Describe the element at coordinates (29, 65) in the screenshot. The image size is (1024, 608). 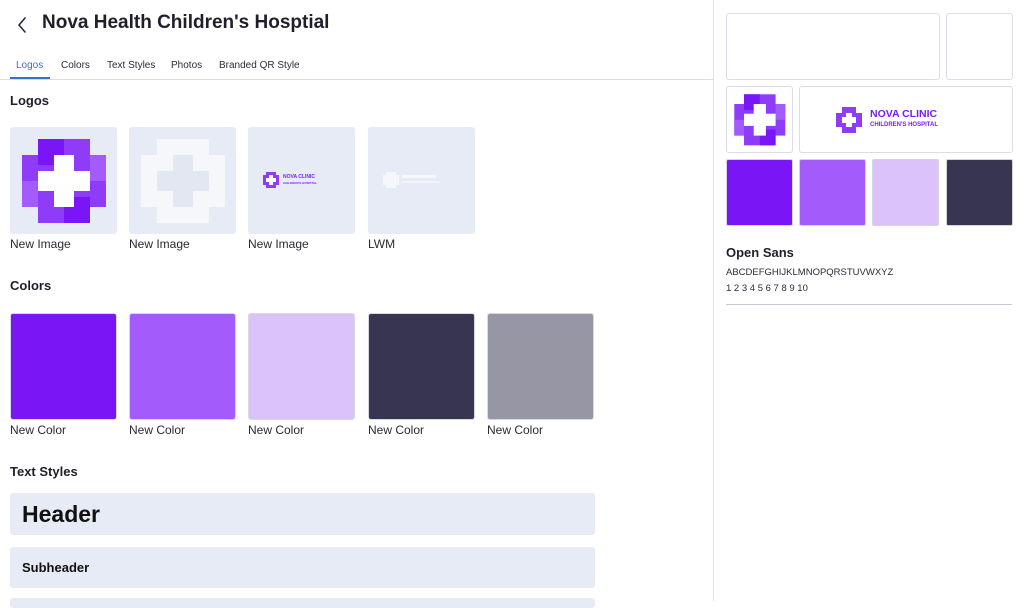
I see `tab-logos: Logos` at that location.